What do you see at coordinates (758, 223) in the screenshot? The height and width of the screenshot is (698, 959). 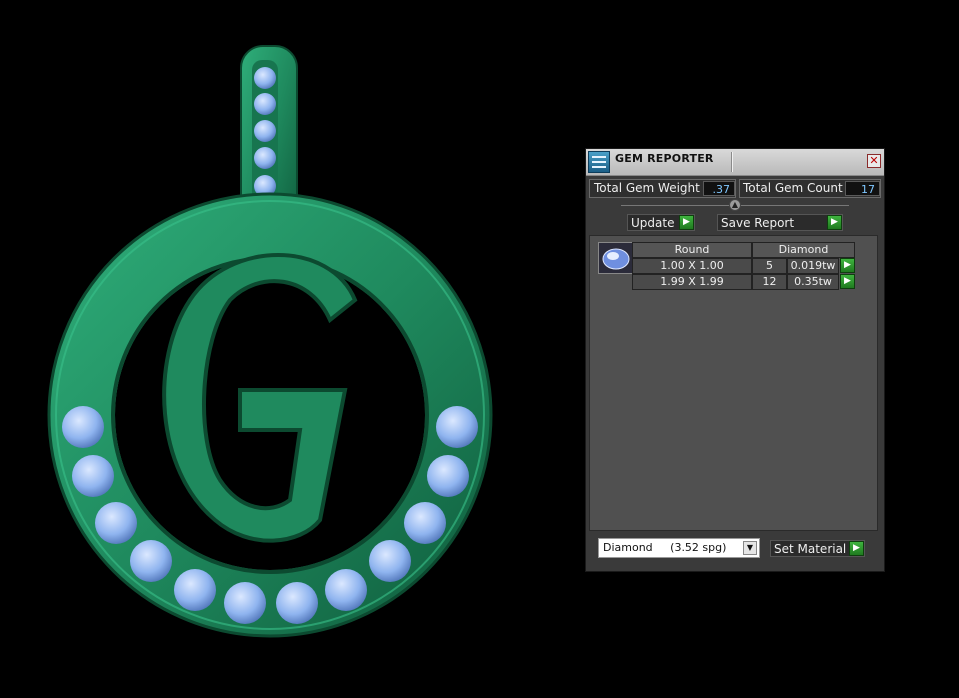 I see `save-report-label: Save Report` at bounding box center [758, 223].